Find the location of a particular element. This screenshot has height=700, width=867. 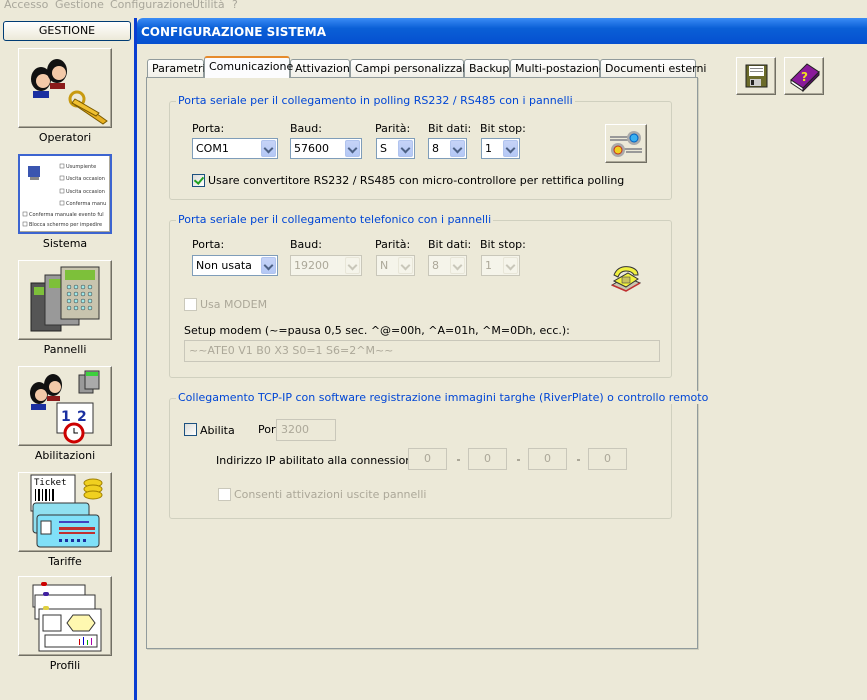

panels-keypad-icon is located at coordinates (65, 300).